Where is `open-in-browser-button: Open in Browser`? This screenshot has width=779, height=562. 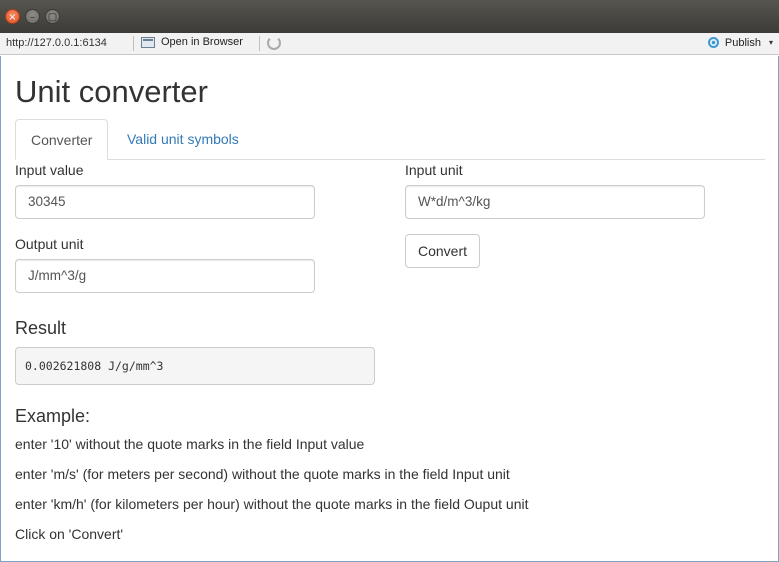
open-in-browser-button: Open in Browser is located at coordinates (192, 42).